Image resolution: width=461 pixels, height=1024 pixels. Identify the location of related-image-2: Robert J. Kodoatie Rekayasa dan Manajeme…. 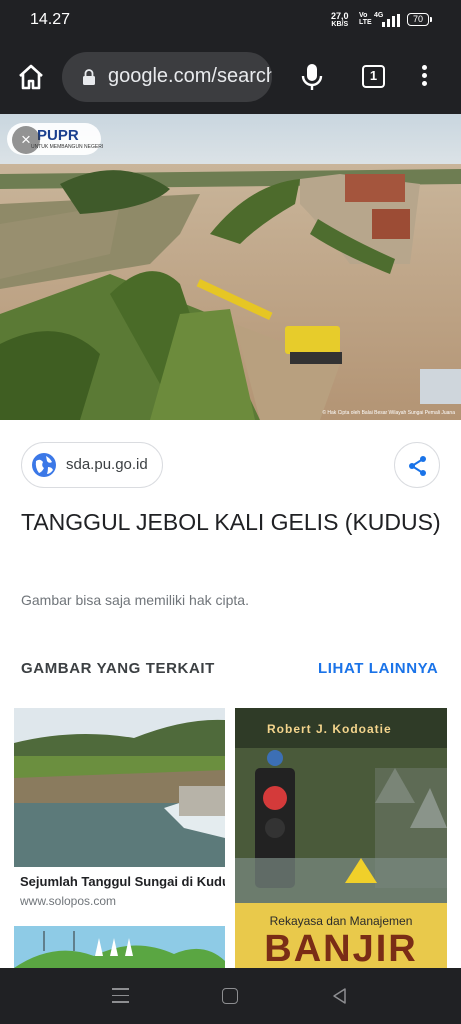
(341, 838).